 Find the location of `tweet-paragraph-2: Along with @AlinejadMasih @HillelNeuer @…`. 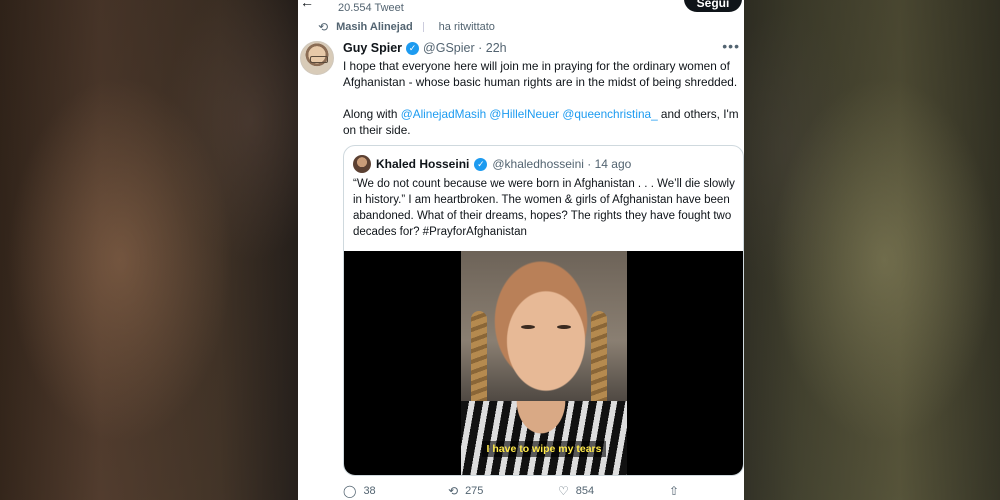

tweet-paragraph-2: Along with @AlinejadMasih @HillelNeuer @… is located at coordinates (542, 122).